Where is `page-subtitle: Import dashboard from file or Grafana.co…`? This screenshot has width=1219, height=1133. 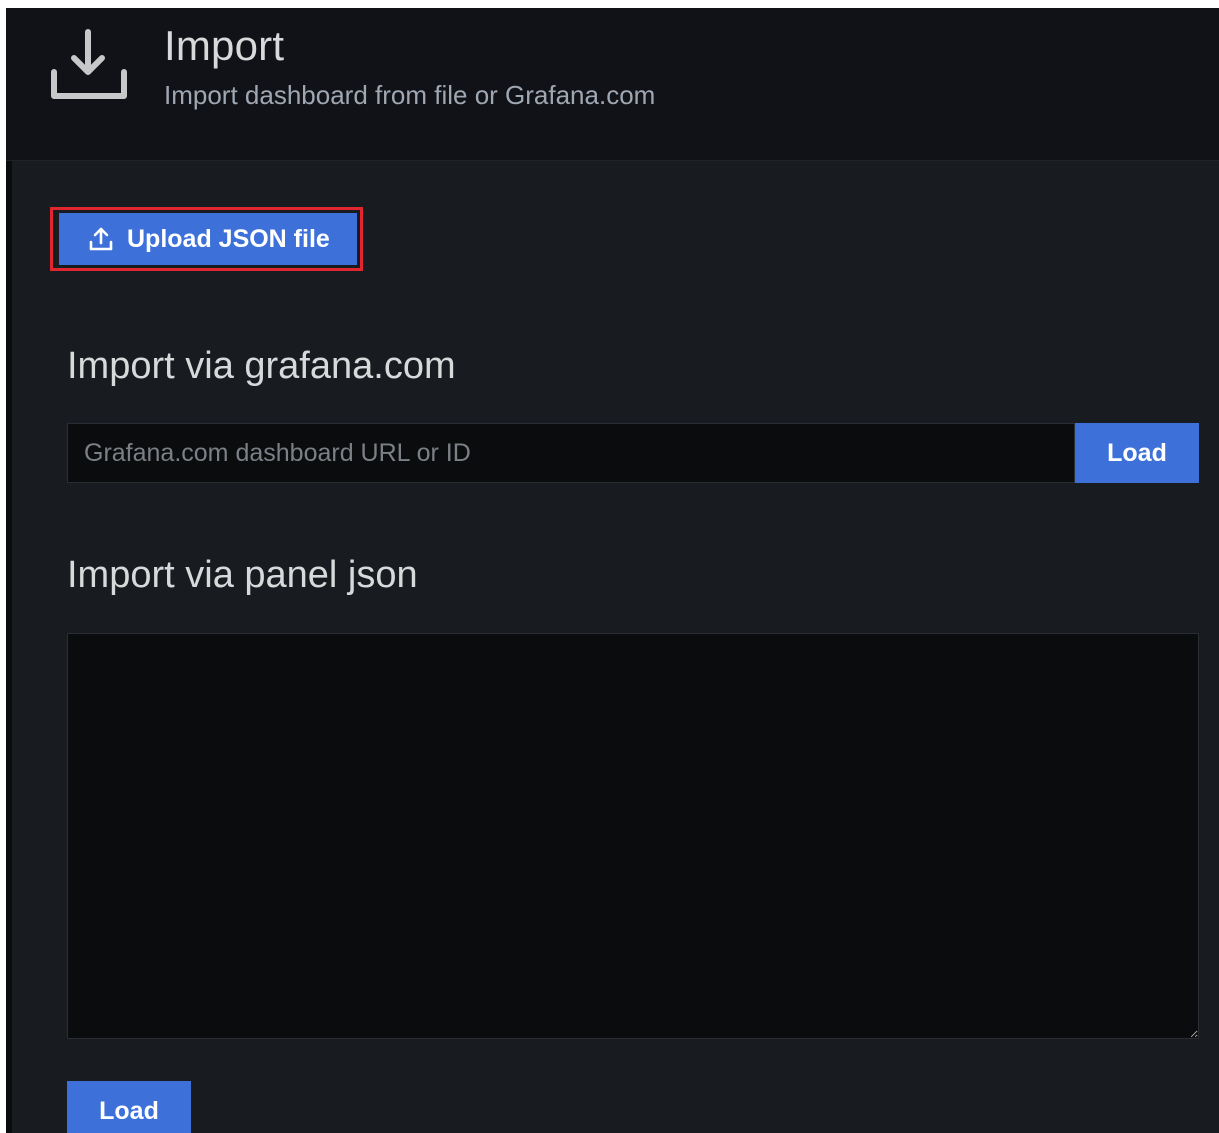 page-subtitle: Import dashboard from file or Grafana.co… is located at coordinates (410, 95).